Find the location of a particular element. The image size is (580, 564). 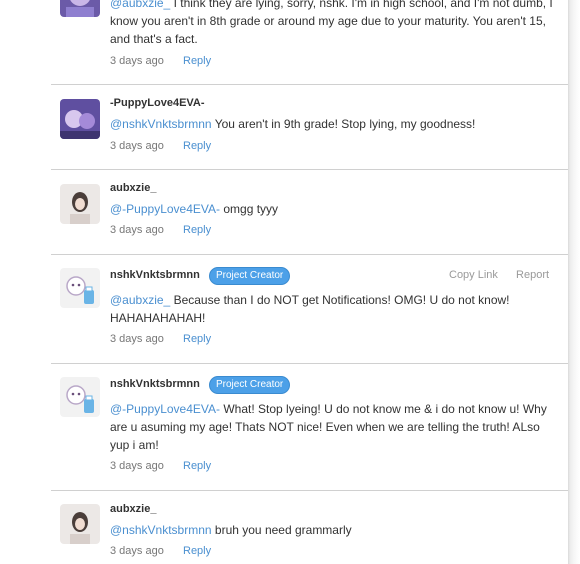

page-edge-shadow is located at coordinates (574, 282).